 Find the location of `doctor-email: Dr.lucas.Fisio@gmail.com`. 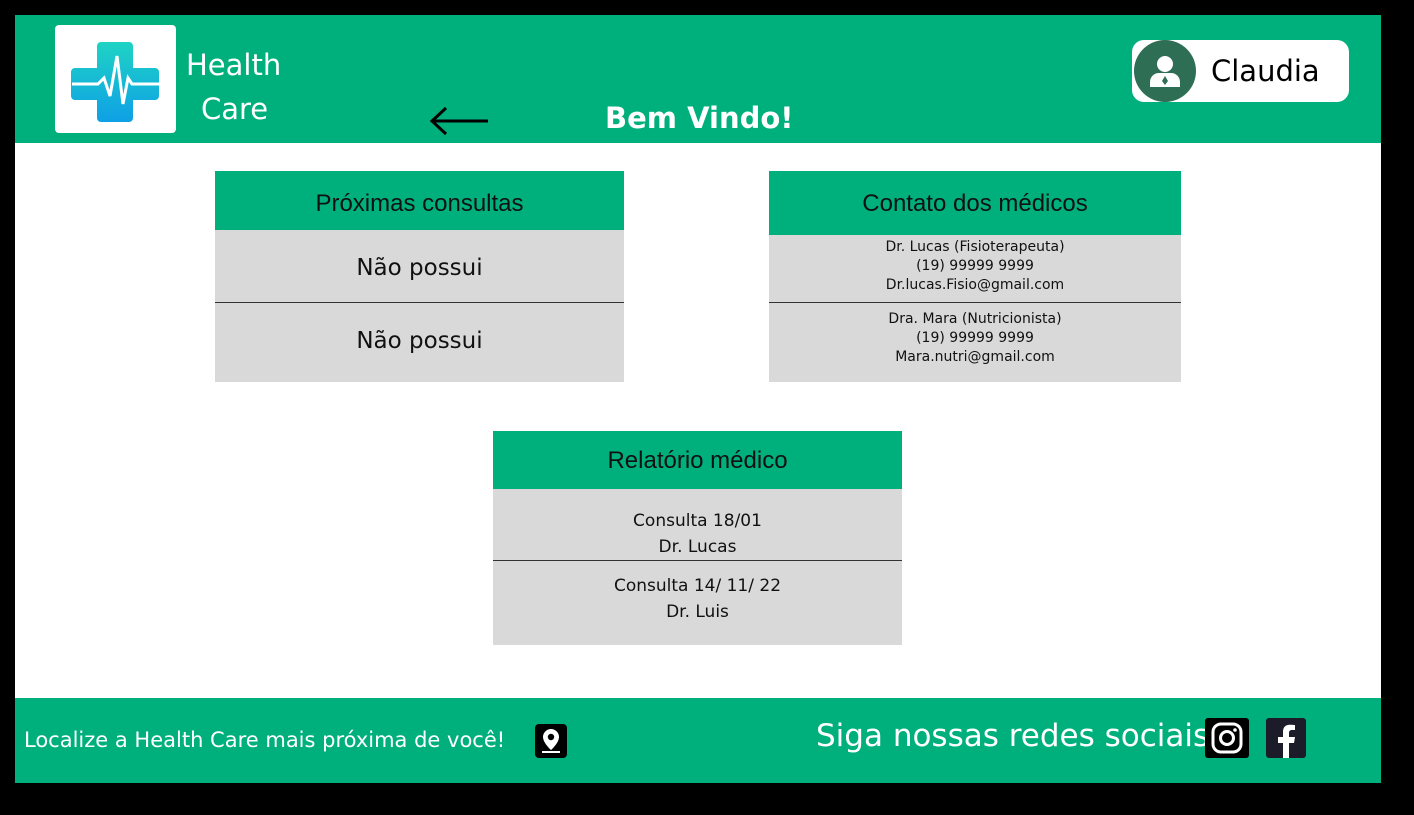

doctor-email: Dr.lucas.Fisio@gmail.com is located at coordinates (975, 285).